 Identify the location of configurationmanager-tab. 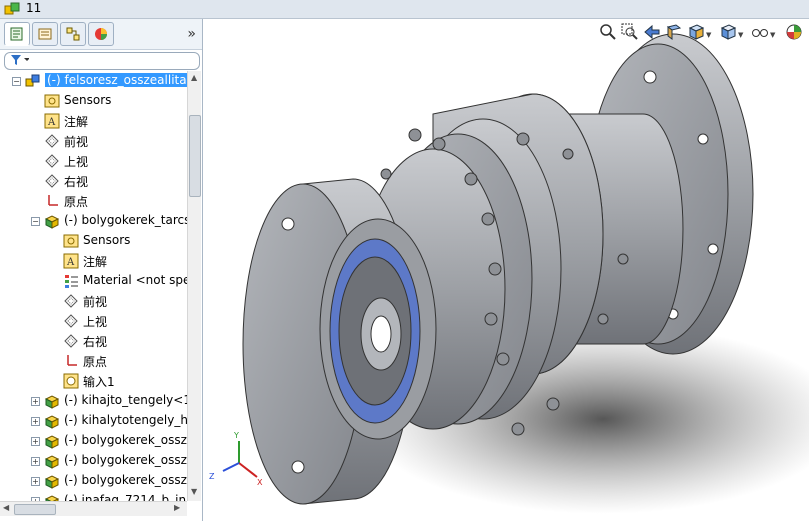
(73, 34).